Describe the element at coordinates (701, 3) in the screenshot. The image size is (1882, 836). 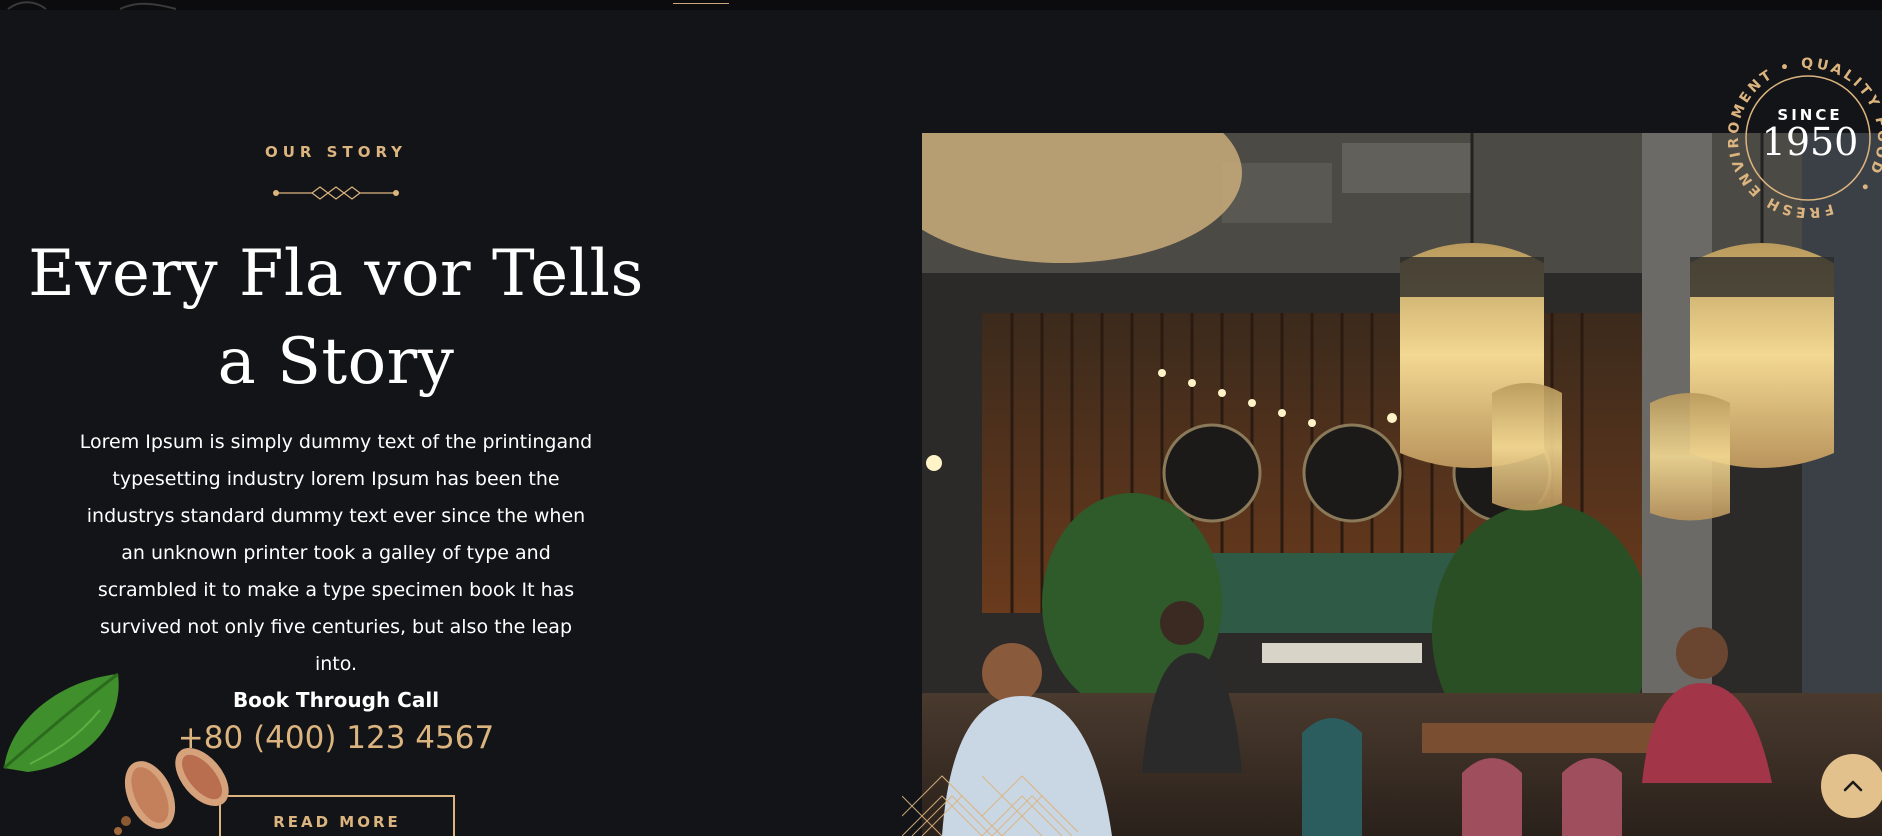
I see `nav-active-indicator` at that location.